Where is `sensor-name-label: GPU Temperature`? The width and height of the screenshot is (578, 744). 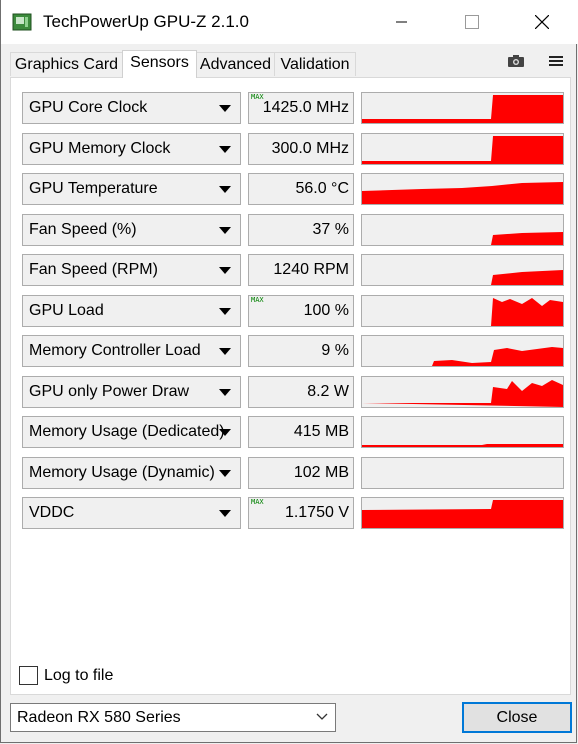 sensor-name-label: GPU Temperature is located at coordinates (93, 188).